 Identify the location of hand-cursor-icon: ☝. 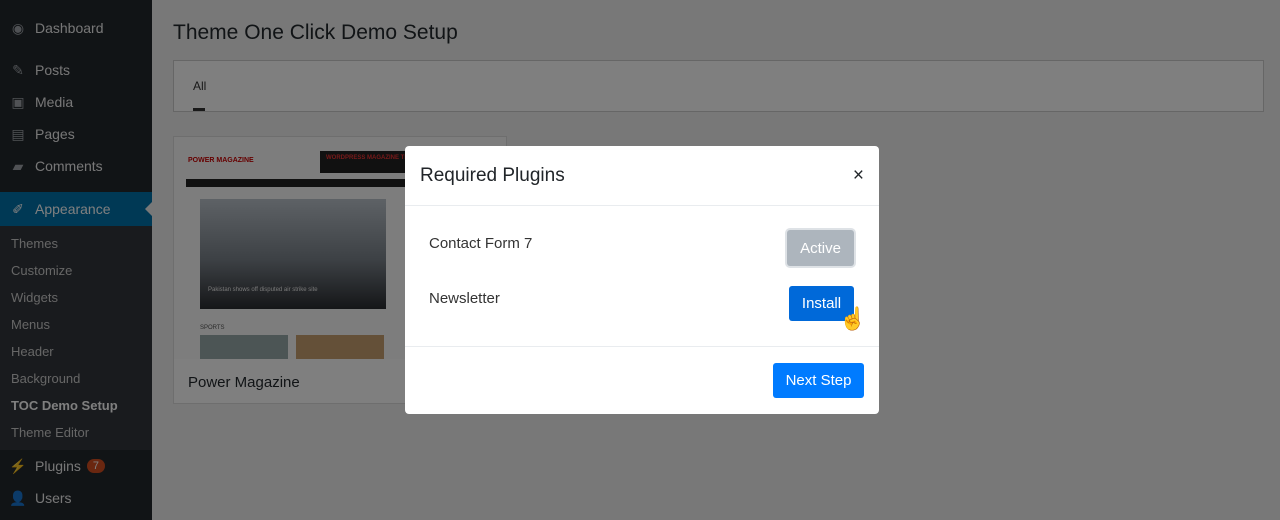
(853, 318).